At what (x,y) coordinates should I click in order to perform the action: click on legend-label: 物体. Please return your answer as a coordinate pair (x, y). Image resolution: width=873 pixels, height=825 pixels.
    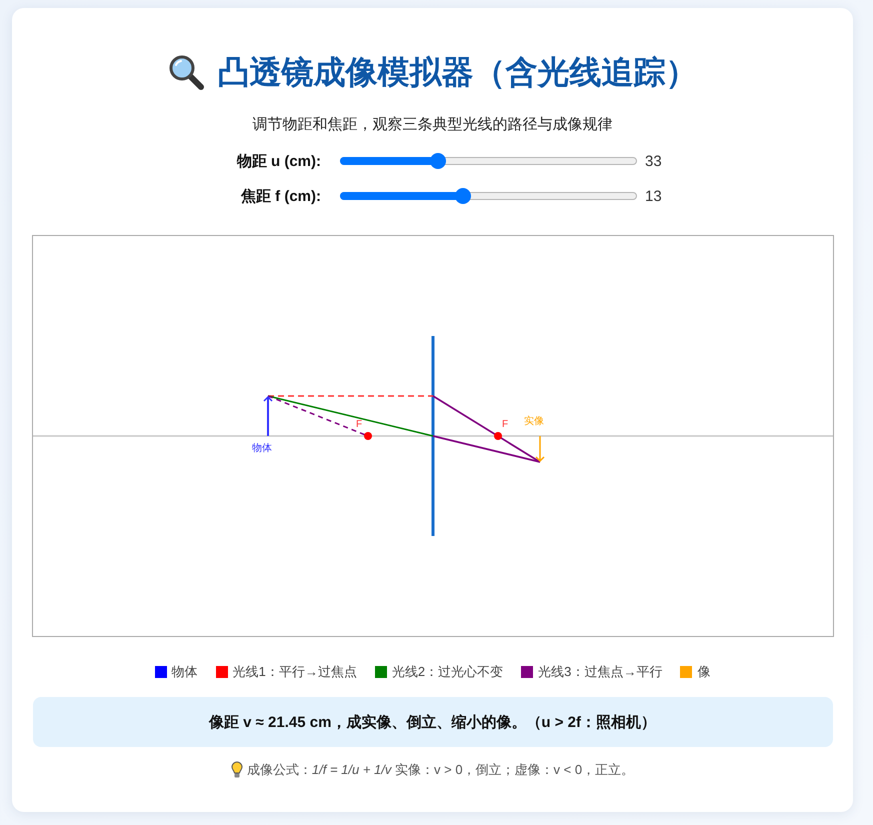
    Looking at the image, I should click on (185, 672).